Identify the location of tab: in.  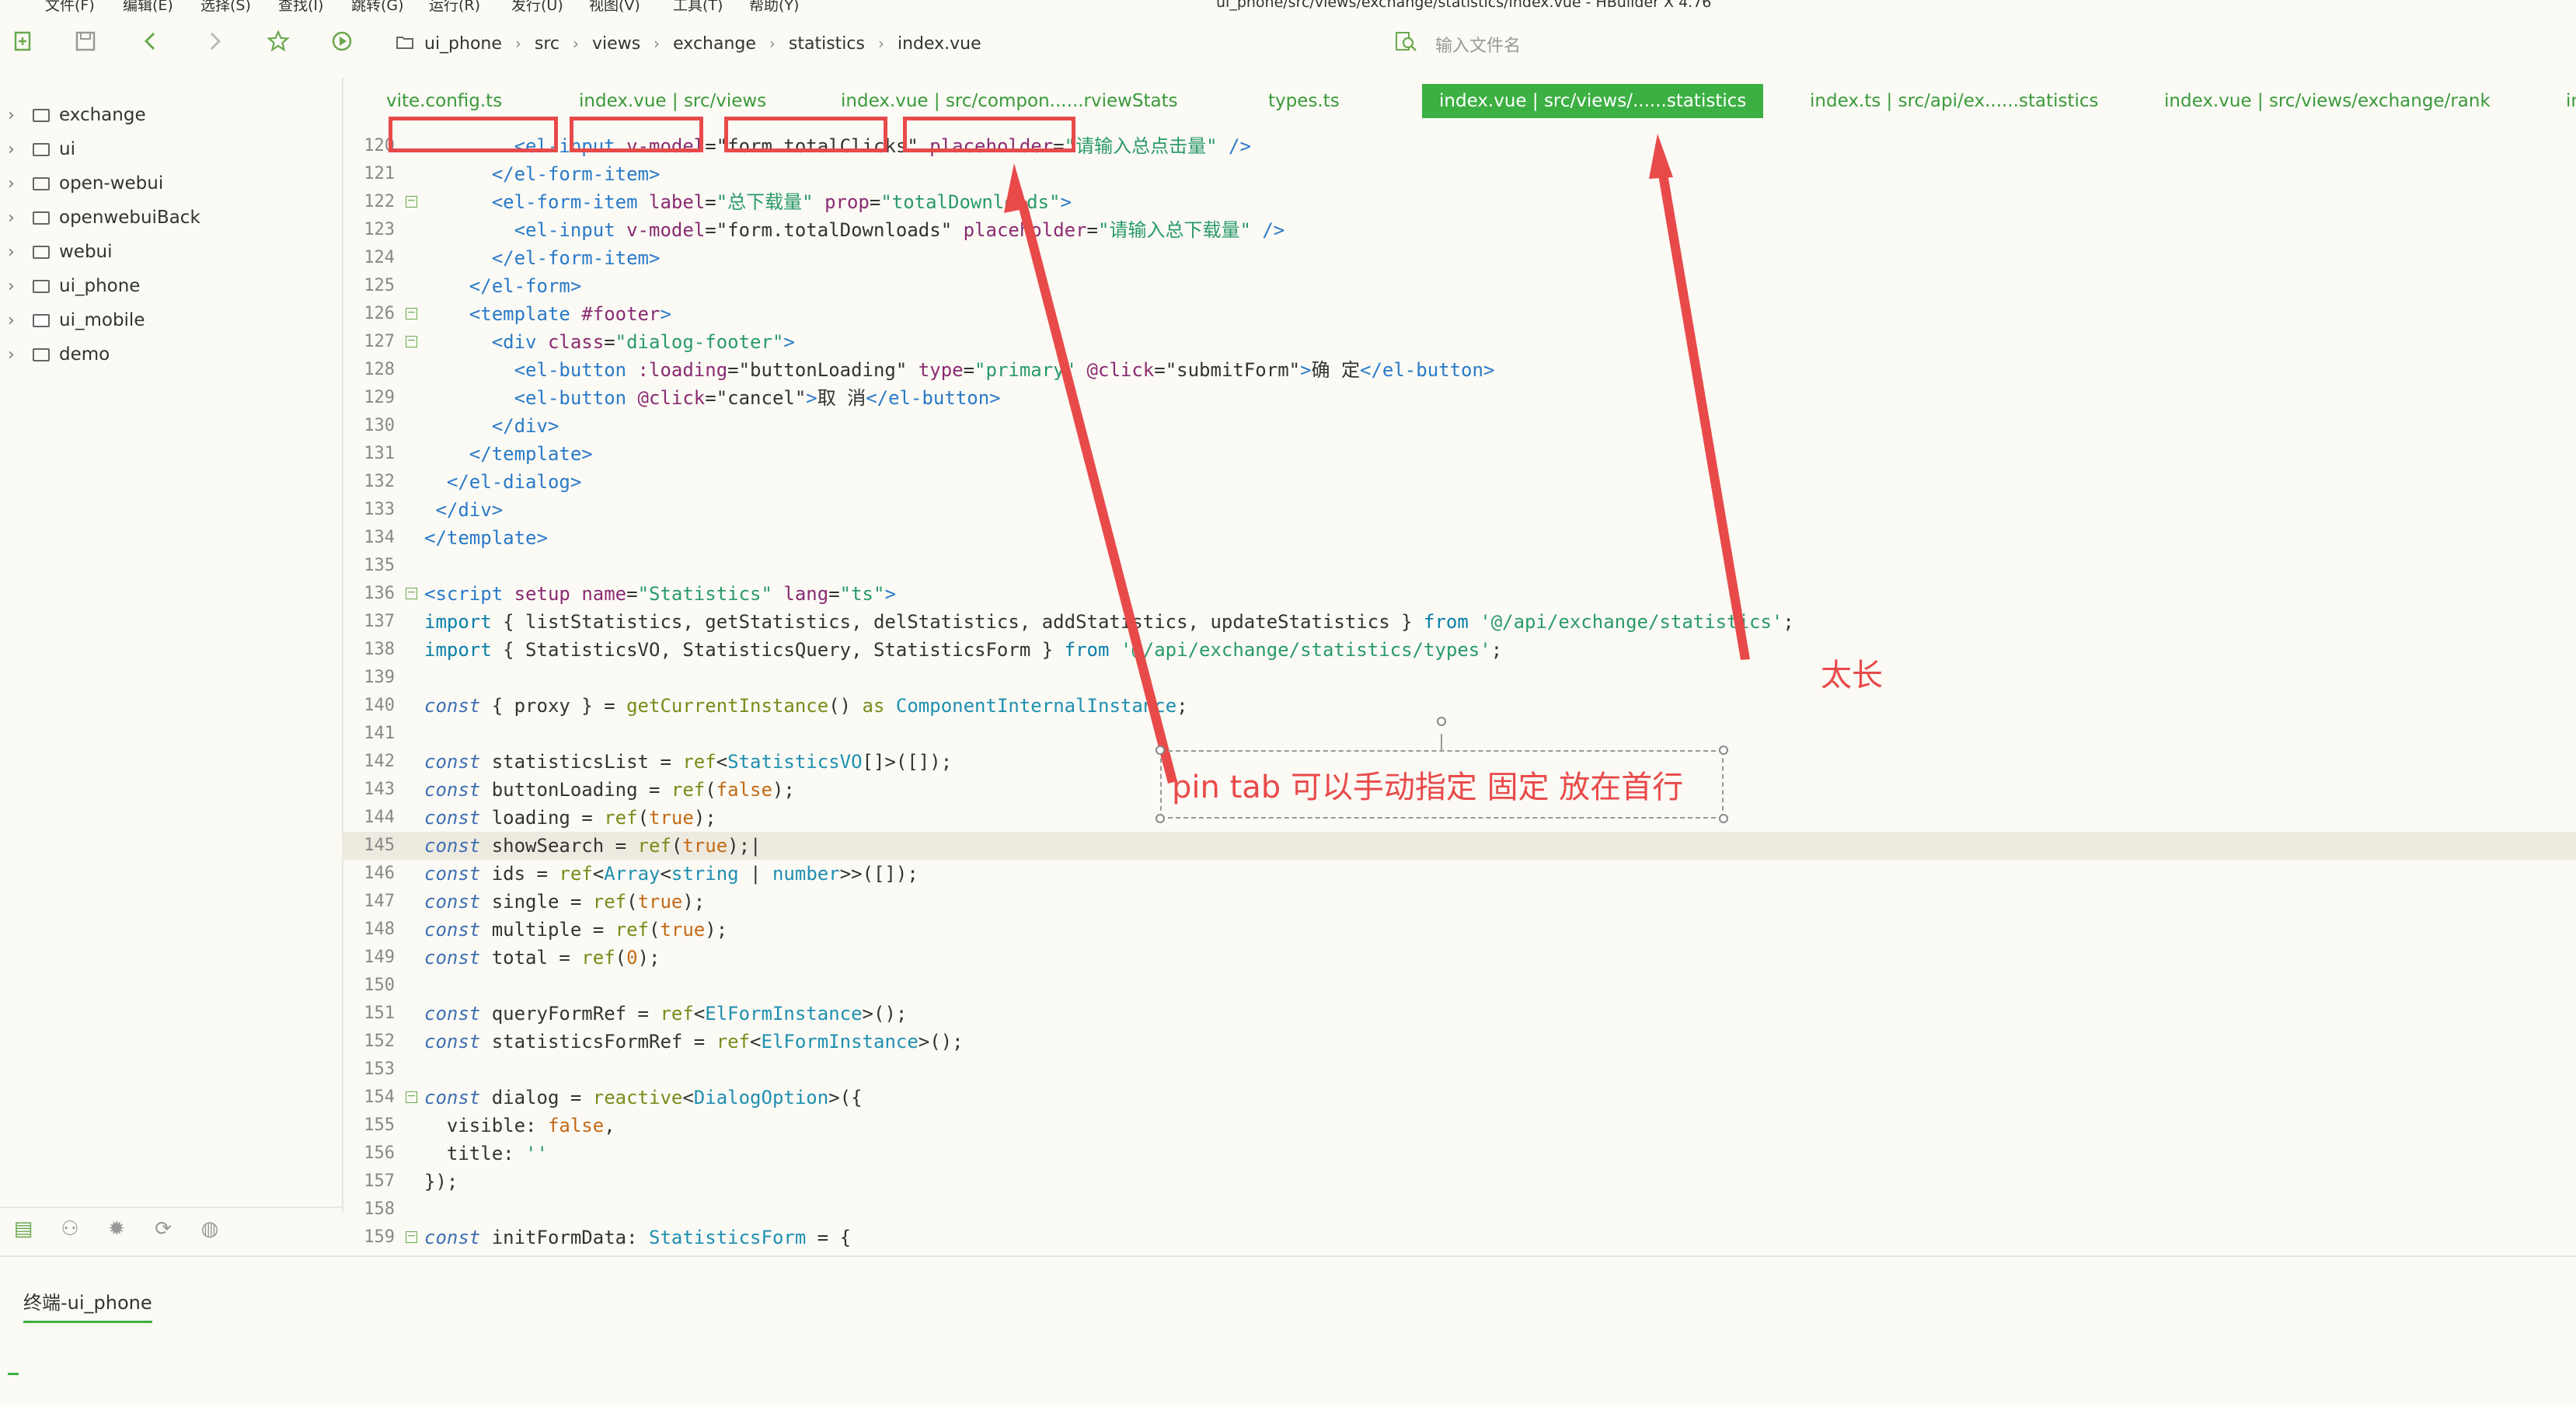
(2571, 101).